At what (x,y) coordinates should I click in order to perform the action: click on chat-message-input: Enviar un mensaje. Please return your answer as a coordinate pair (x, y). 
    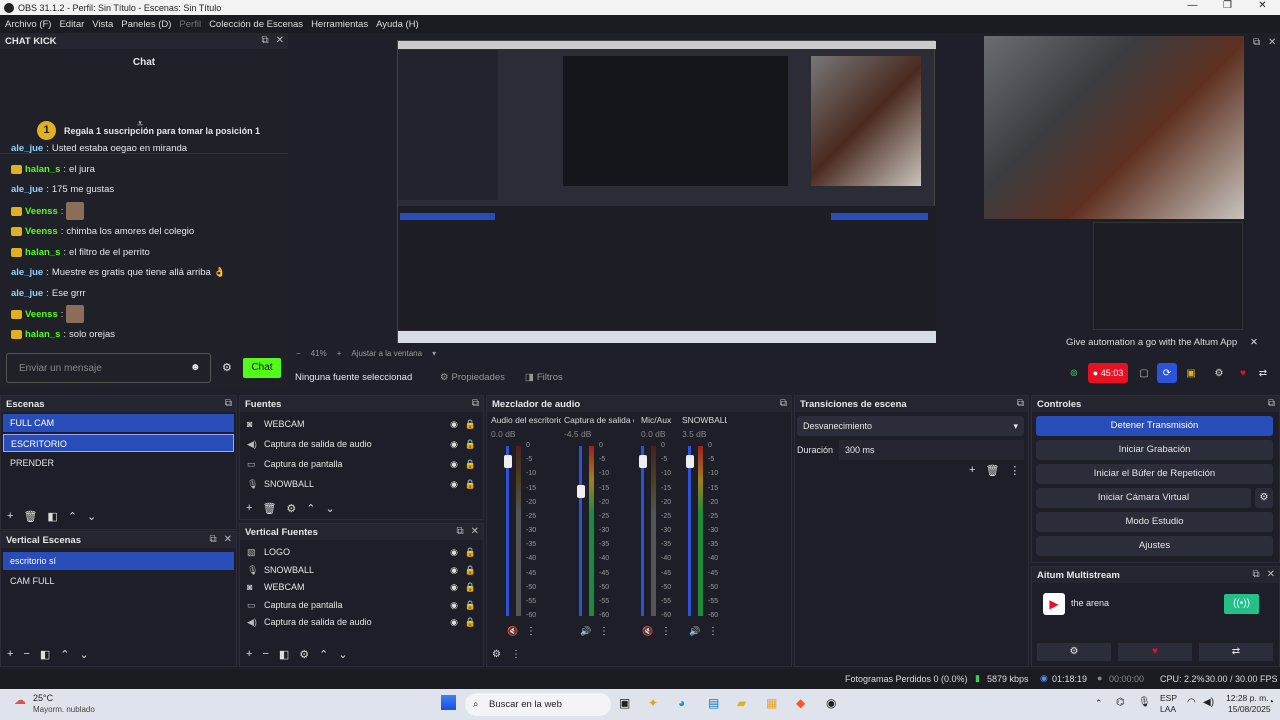
    Looking at the image, I should click on (108, 368).